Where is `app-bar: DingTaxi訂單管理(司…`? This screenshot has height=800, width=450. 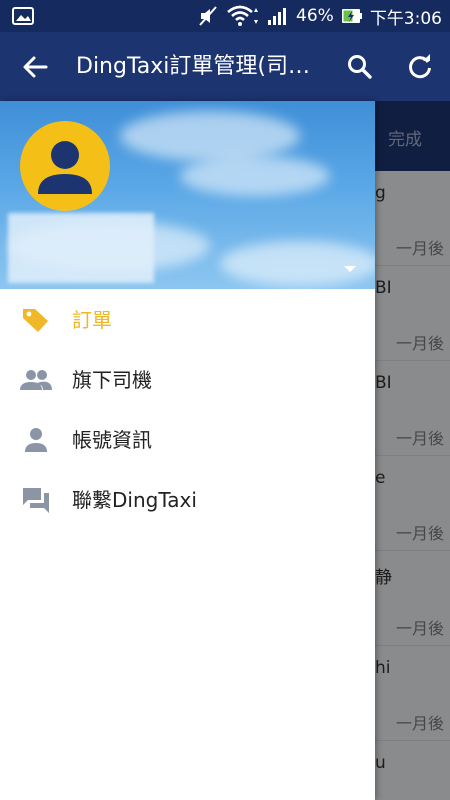
app-bar: DingTaxi訂單管理(司… is located at coordinates (225, 66).